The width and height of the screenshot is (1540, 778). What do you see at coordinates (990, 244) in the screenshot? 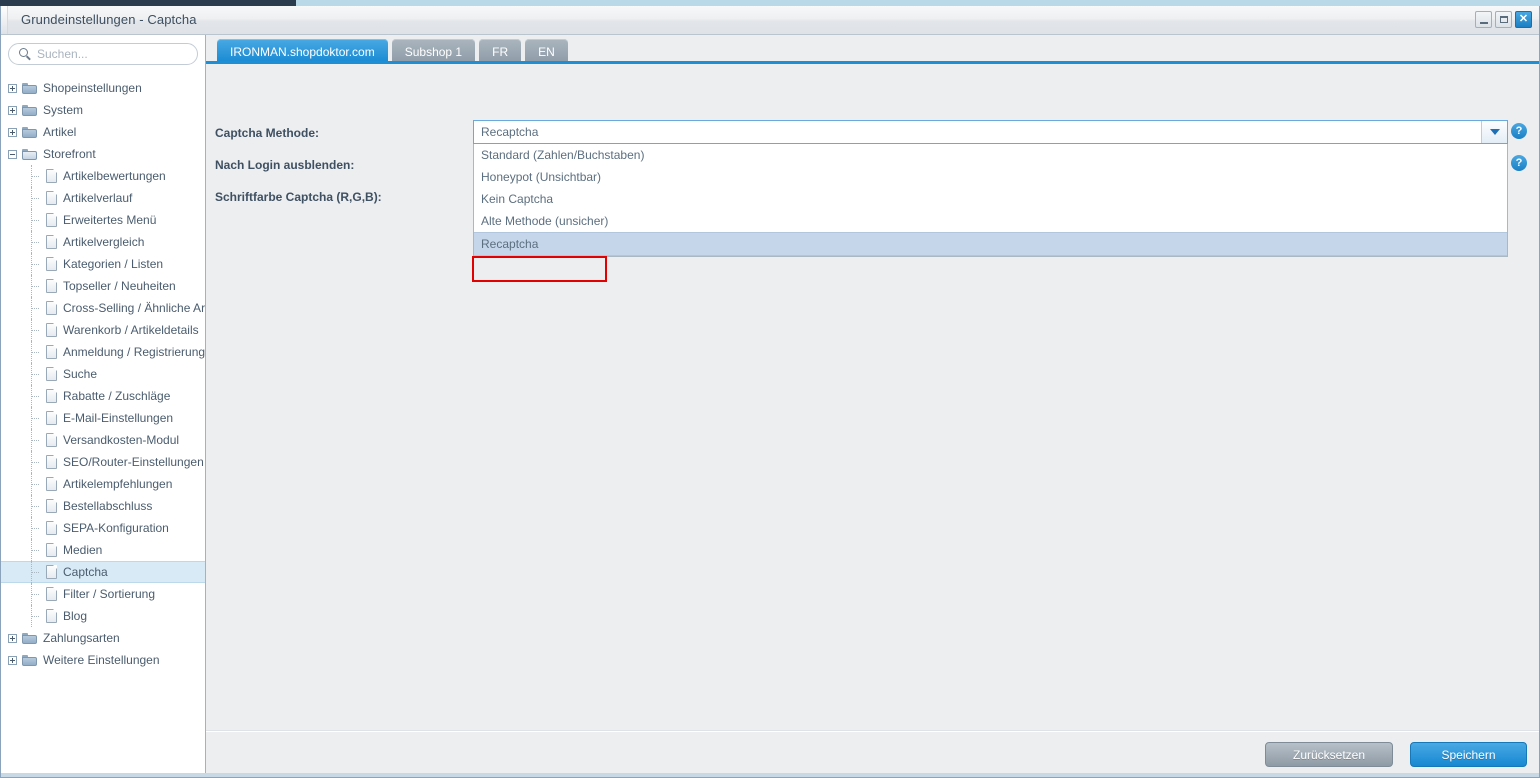
I see `option-recaptcha: Recaptcha` at bounding box center [990, 244].